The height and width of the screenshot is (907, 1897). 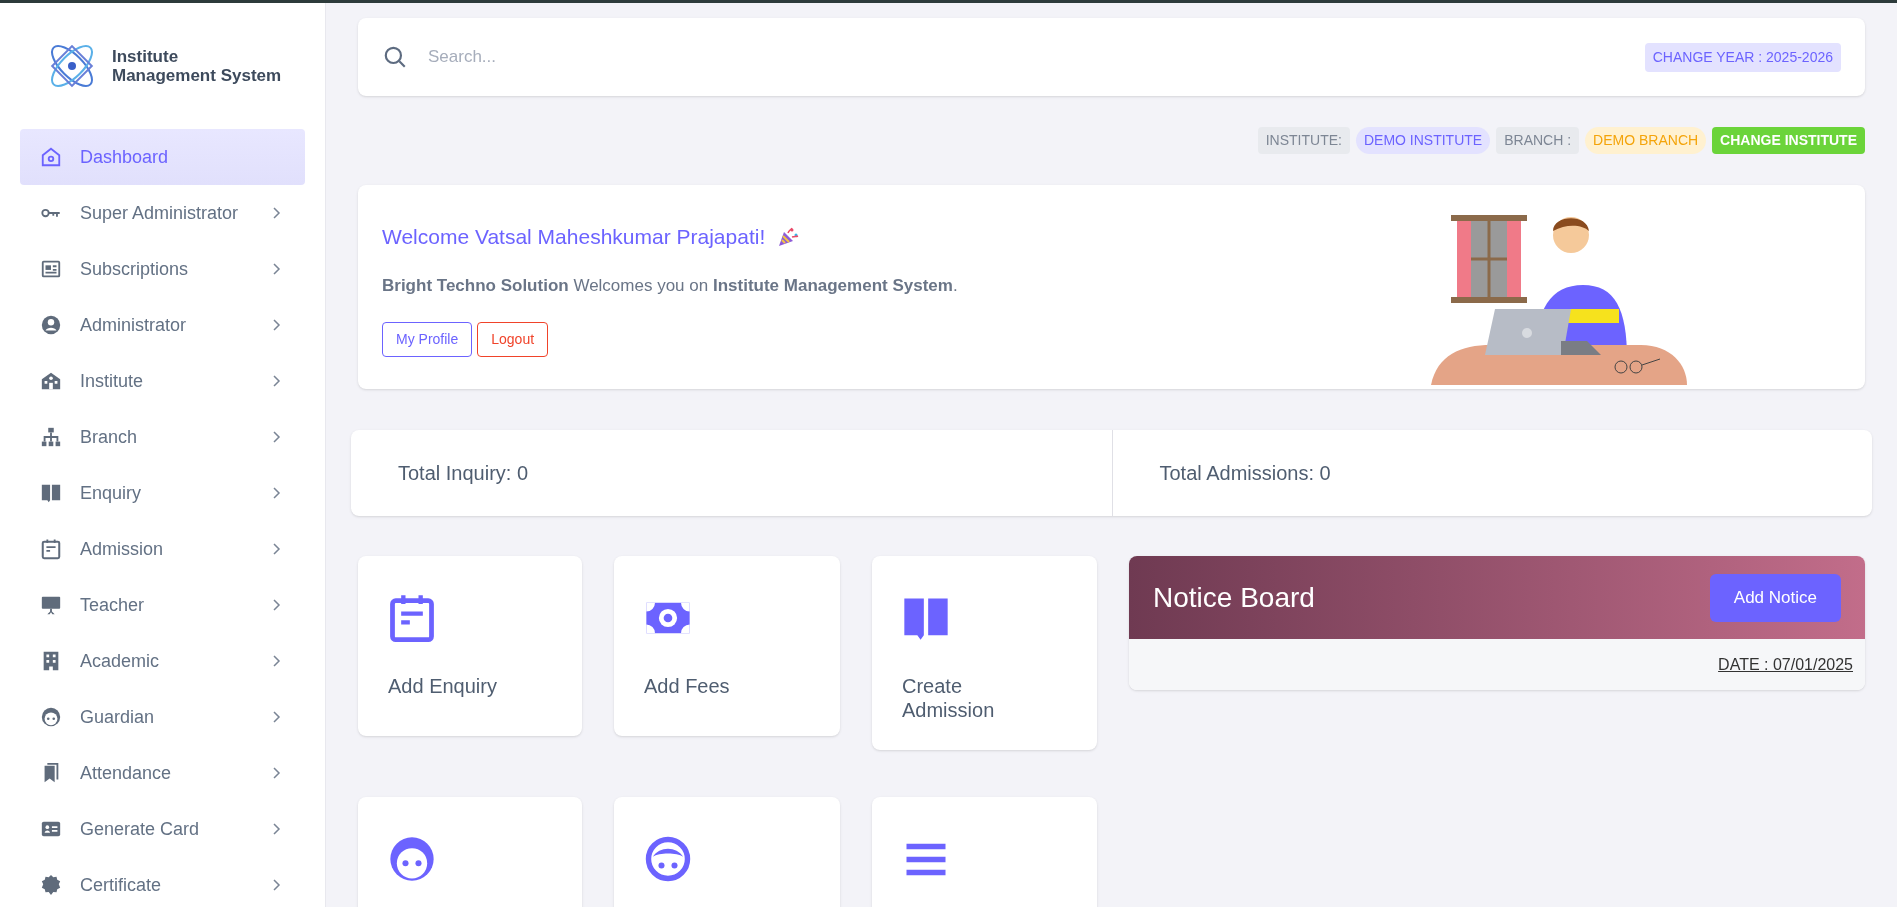 What do you see at coordinates (51, 885) in the screenshot?
I see `seal-badge-icon` at bounding box center [51, 885].